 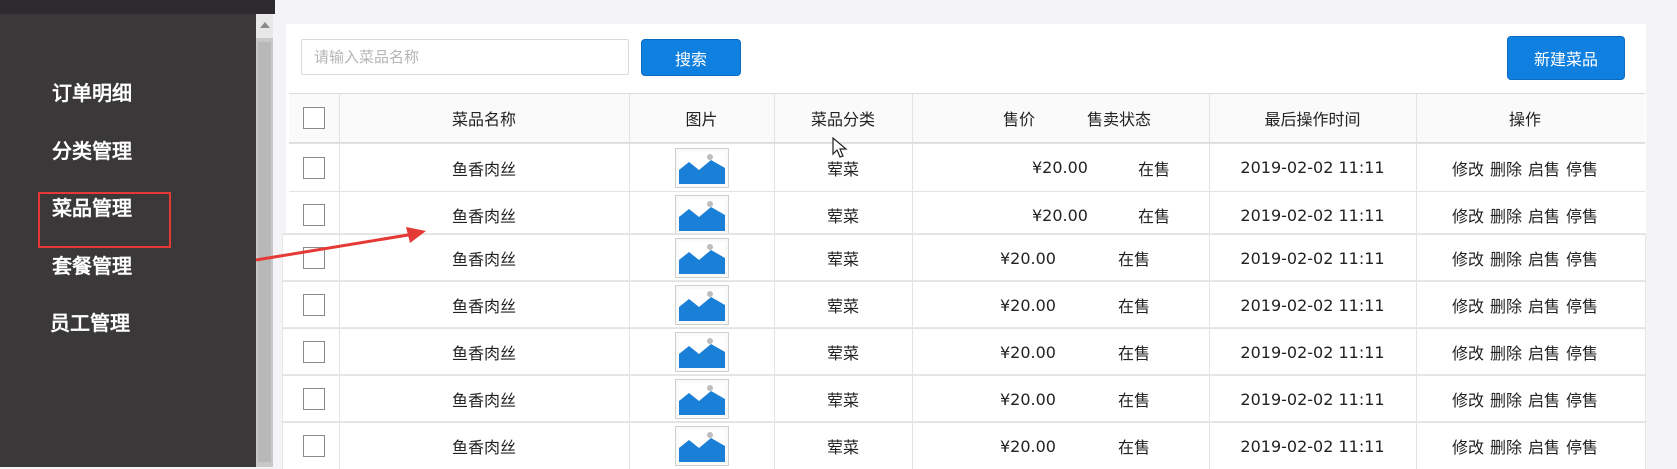 I want to click on table-header: 菜品名称 图片 菜品分类 售价 售卖状态 最后操作时间 操作, so click(x=967, y=118).